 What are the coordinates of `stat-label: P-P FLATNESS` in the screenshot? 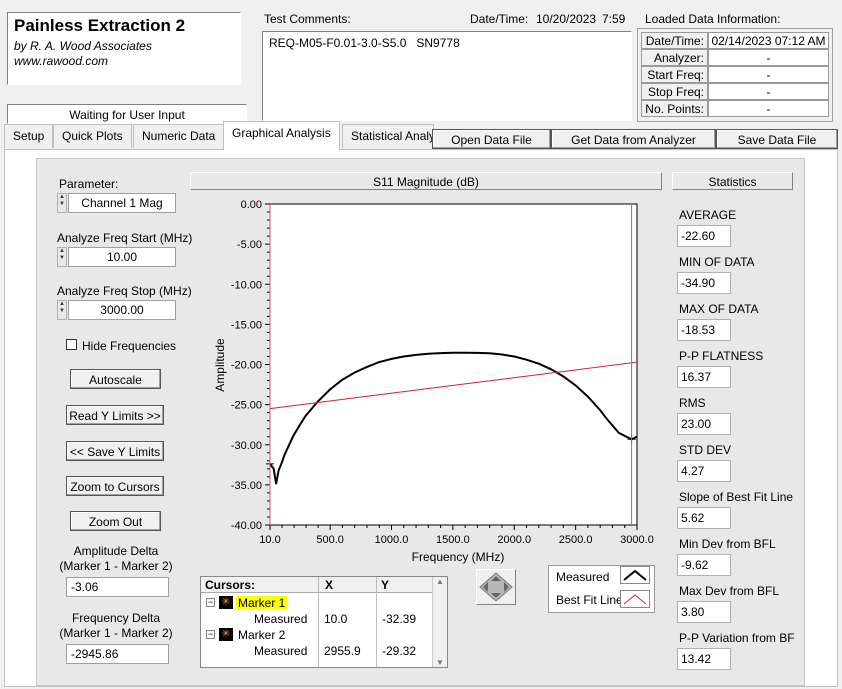 It's located at (721, 356).